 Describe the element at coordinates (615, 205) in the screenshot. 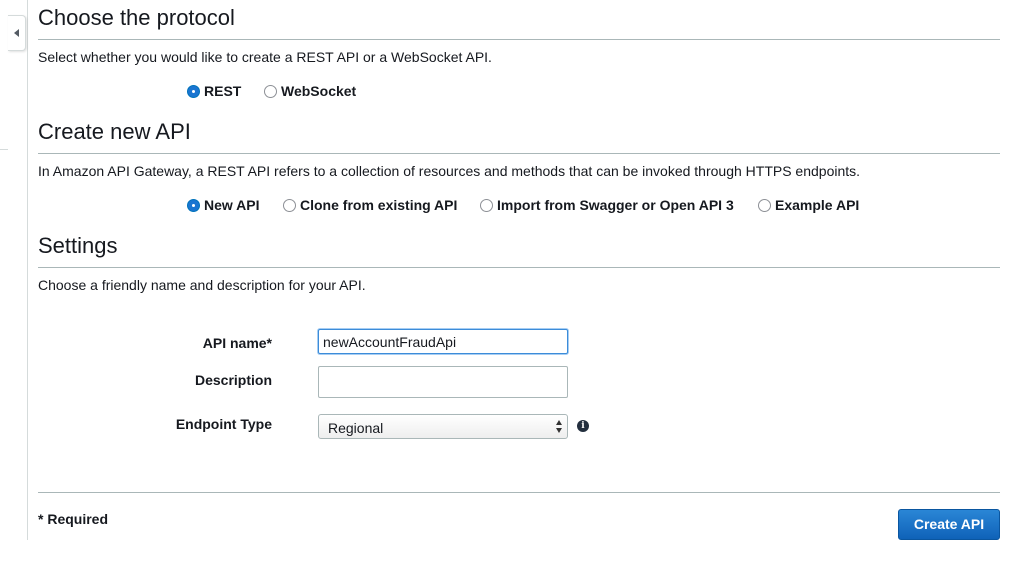

I see `radio-label: Import from Swagger or Open API 3` at that location.